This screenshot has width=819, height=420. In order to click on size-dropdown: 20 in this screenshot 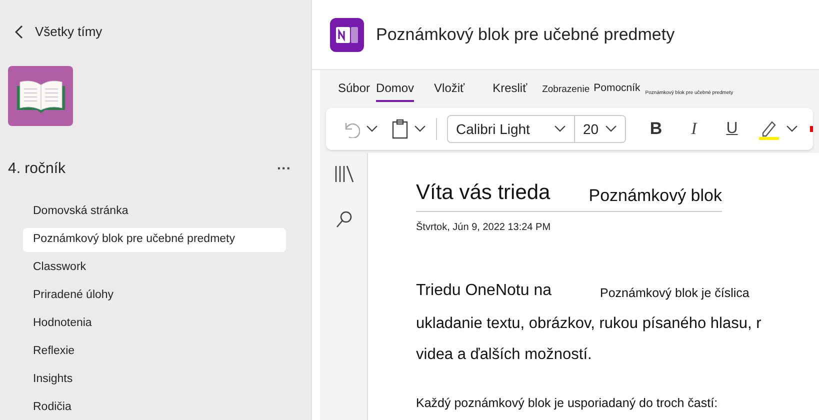, I will do `click(600, 129)`.